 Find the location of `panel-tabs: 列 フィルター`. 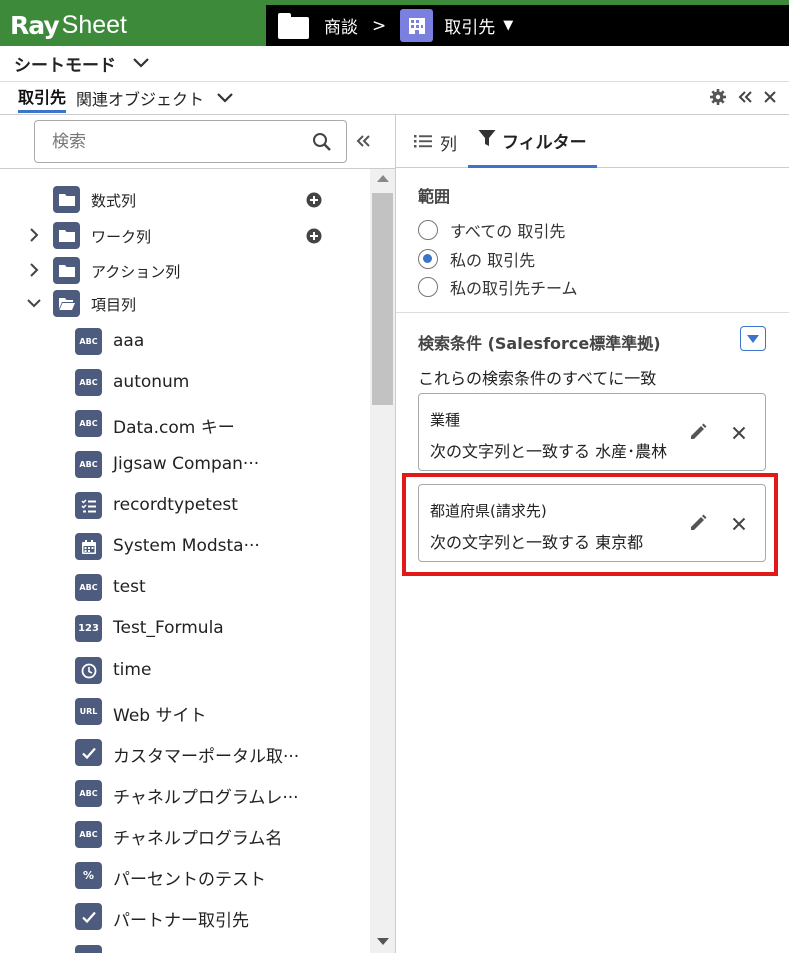

panel-tabs: 列 フィルター is located at coordinates (592, 141).